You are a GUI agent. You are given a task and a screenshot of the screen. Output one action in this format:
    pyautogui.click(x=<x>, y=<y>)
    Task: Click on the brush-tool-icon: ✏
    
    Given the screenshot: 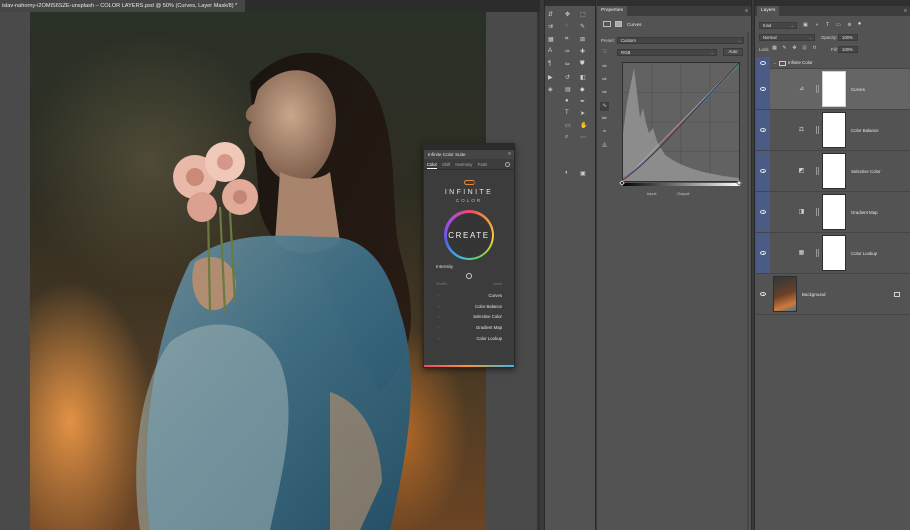 What is the action you would take?
    pyautogui.click(x=567, y=64)
    